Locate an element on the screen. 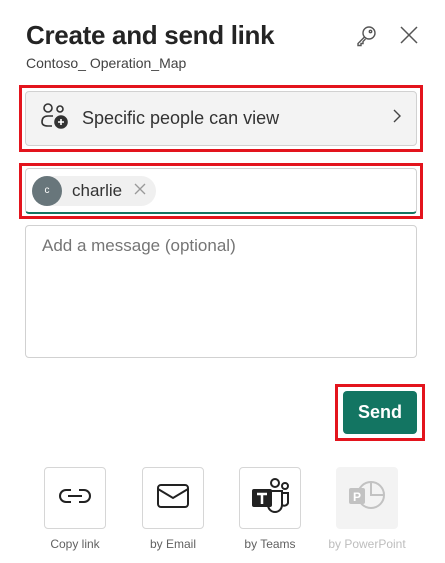 Image resolution: width=445 pixels, height=563 pixels. powerpoint-icon: P is located at coordinates (367, 498).